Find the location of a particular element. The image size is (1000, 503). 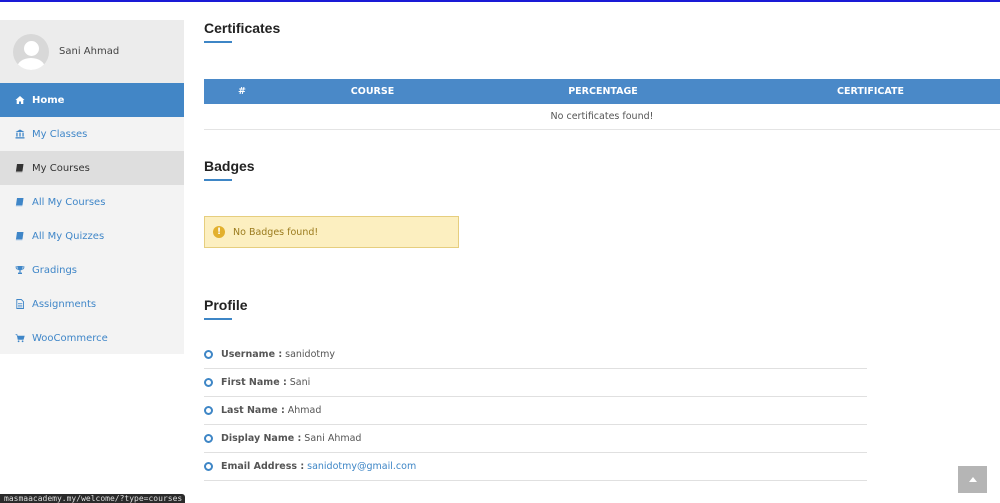

field-label: Display Name : is located at coordinates (261, 438).